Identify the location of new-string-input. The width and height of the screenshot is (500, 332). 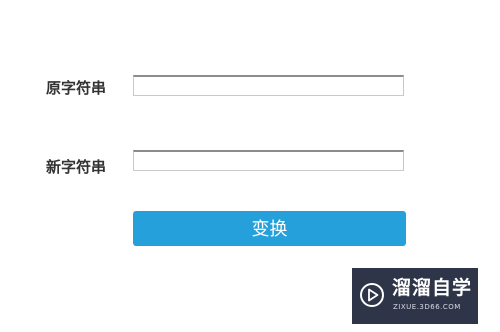
(268, 160).